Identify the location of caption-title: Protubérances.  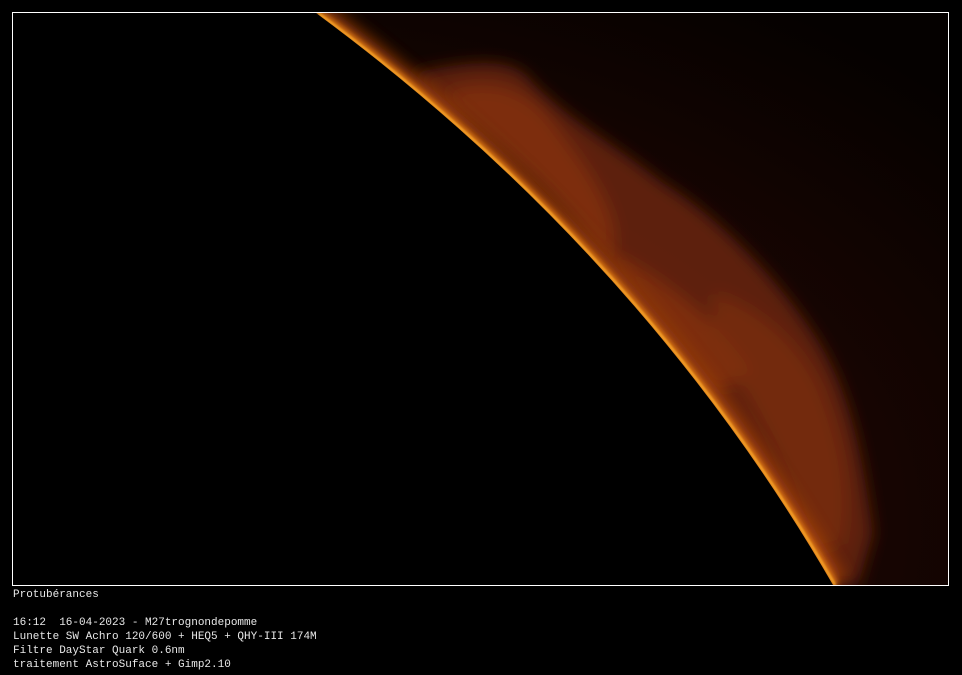
(56, 595).